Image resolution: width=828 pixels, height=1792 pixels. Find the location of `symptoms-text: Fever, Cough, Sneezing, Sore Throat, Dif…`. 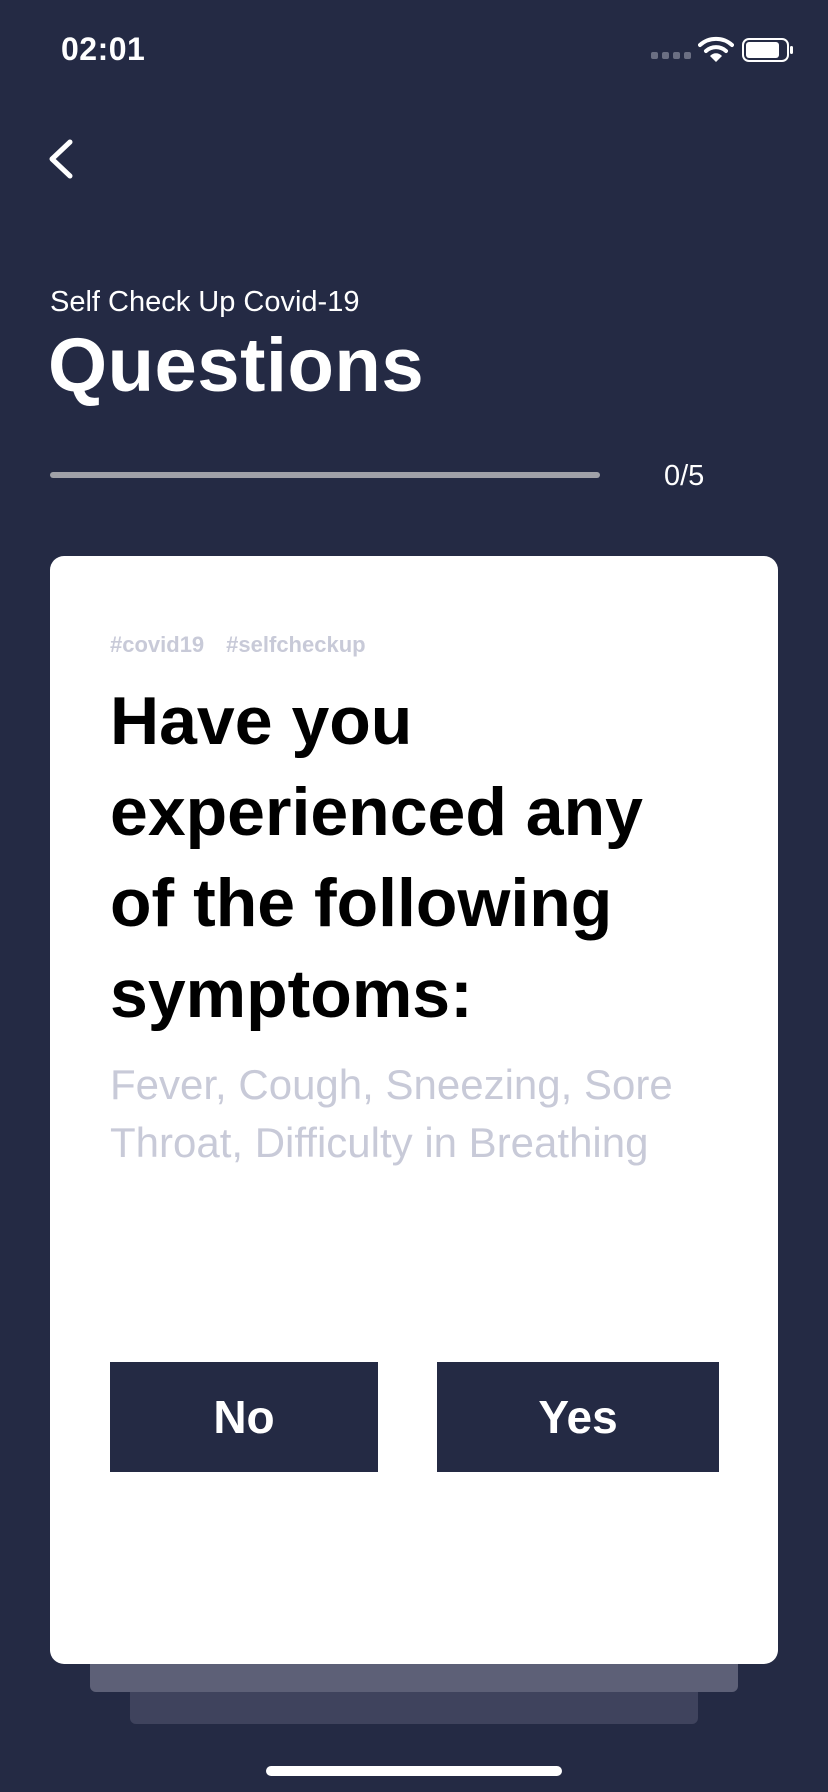

symptoms-text: Fever, Cough, Sneezing, Sore Throat, Dif… is located at coordinates (391, 1113).